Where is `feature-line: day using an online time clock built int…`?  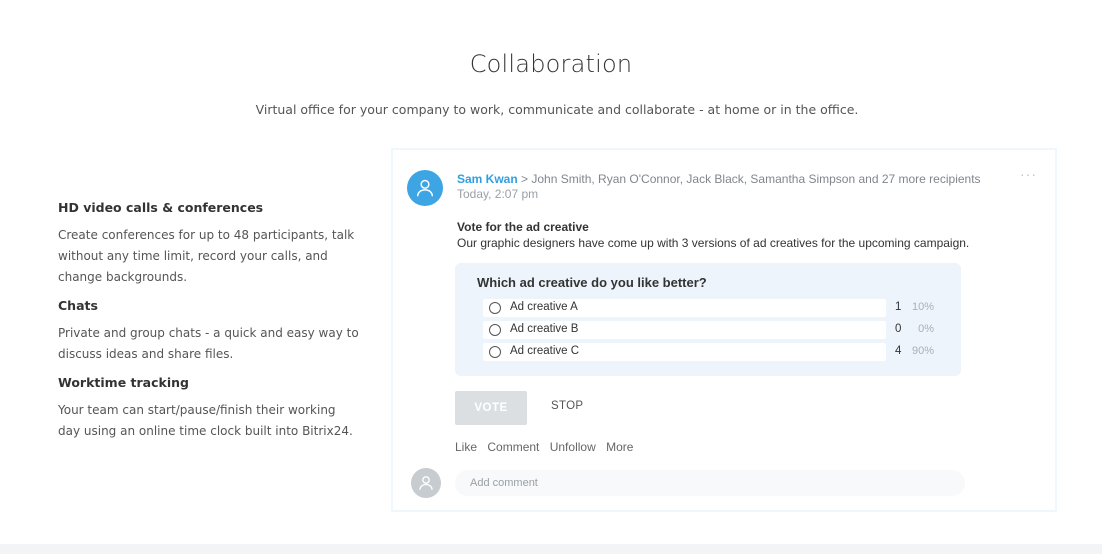
feature-line: day using an online time clock built int… is located at coordinates (205, 431).